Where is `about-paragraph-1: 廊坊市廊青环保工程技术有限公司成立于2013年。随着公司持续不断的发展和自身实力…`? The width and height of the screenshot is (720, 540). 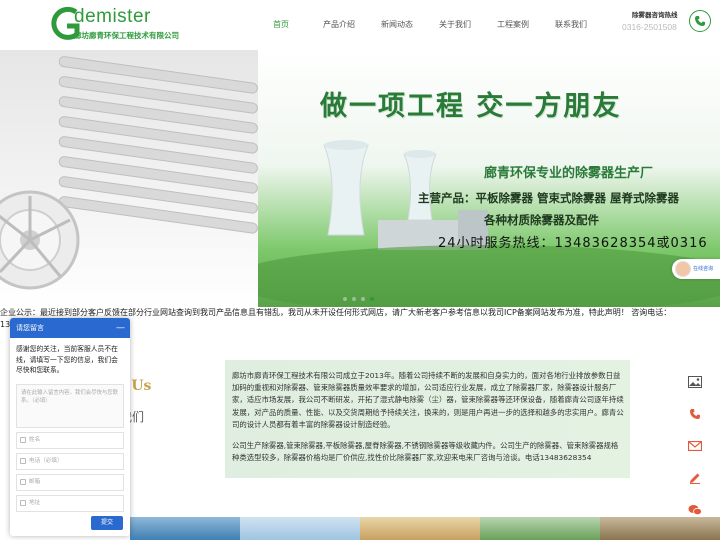
about-paragraph-1: 廊坊市廊青环保工程技术有限公司成立于2013年。随着公司持续不断的发展和自身实力… is located at coordinates (428, 400).